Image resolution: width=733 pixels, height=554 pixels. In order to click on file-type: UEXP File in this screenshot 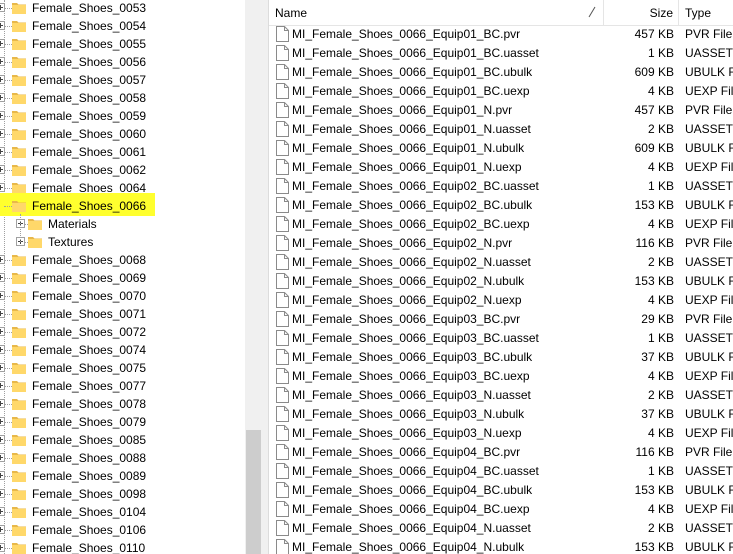, I will do `click(709, 433)`.